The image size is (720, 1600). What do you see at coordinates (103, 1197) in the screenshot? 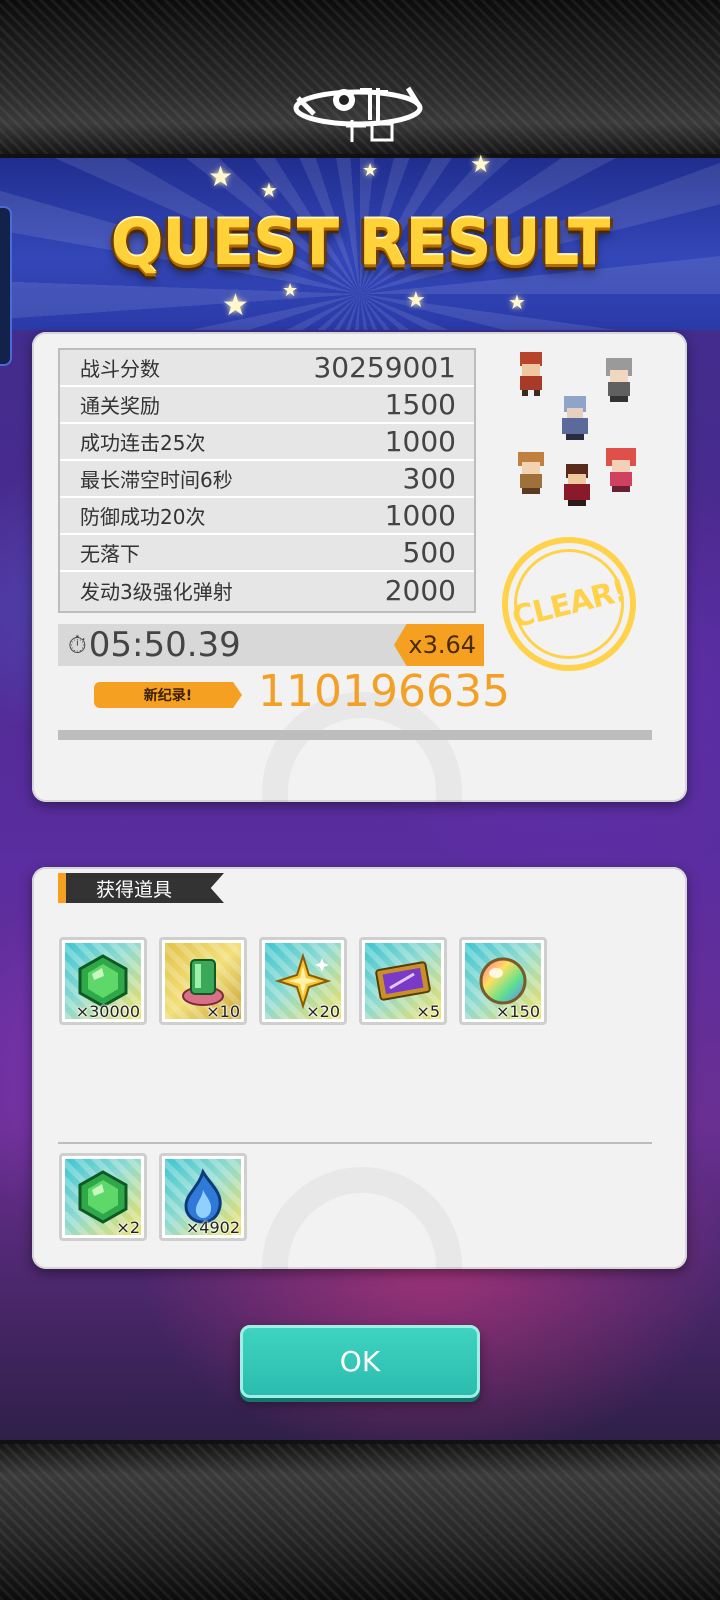
I see `bonus-item: ×2` at bounding box center [103, 1197].